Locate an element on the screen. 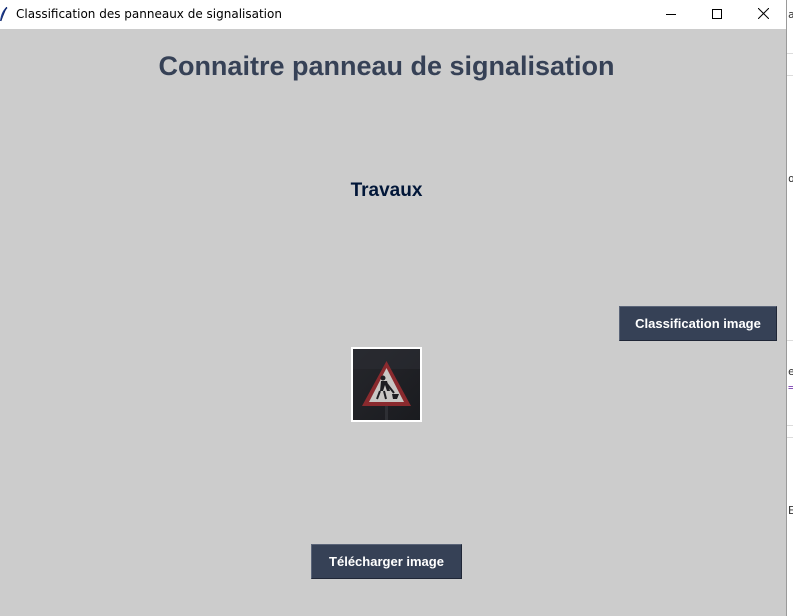 The height and width of the screenshot is (616, 793). close-button is located at coordinates (763, 14).